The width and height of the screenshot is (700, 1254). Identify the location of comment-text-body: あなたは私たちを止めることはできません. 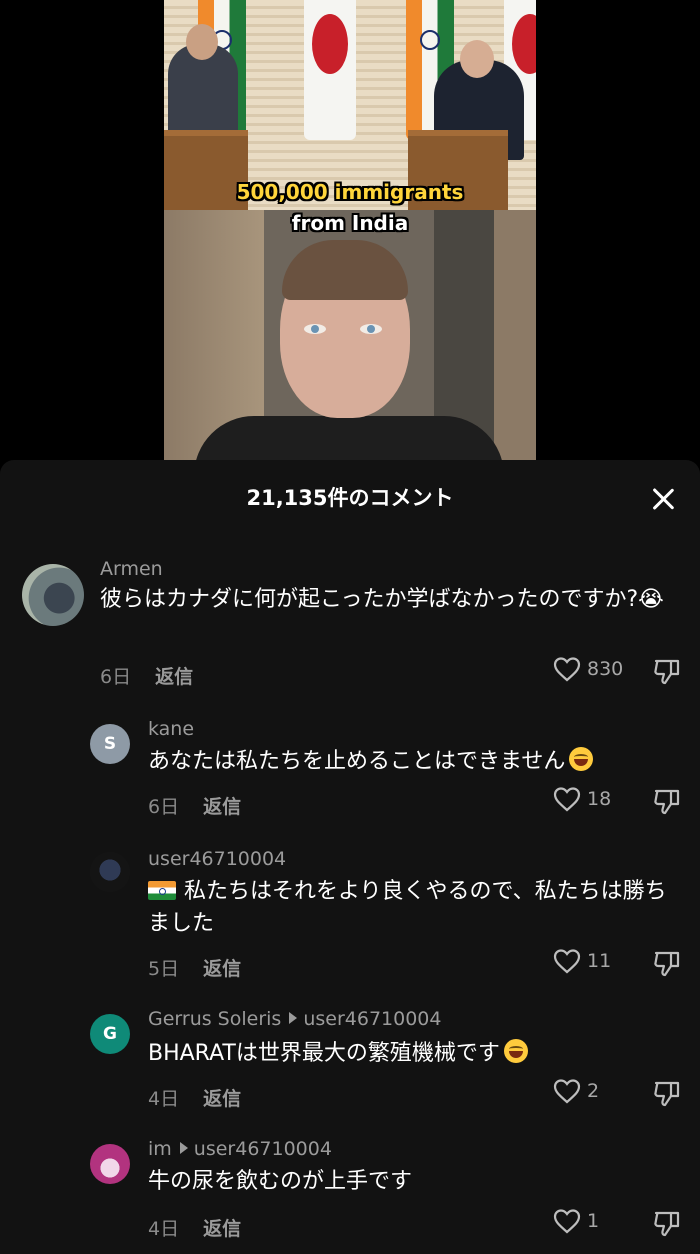
(357, 761).